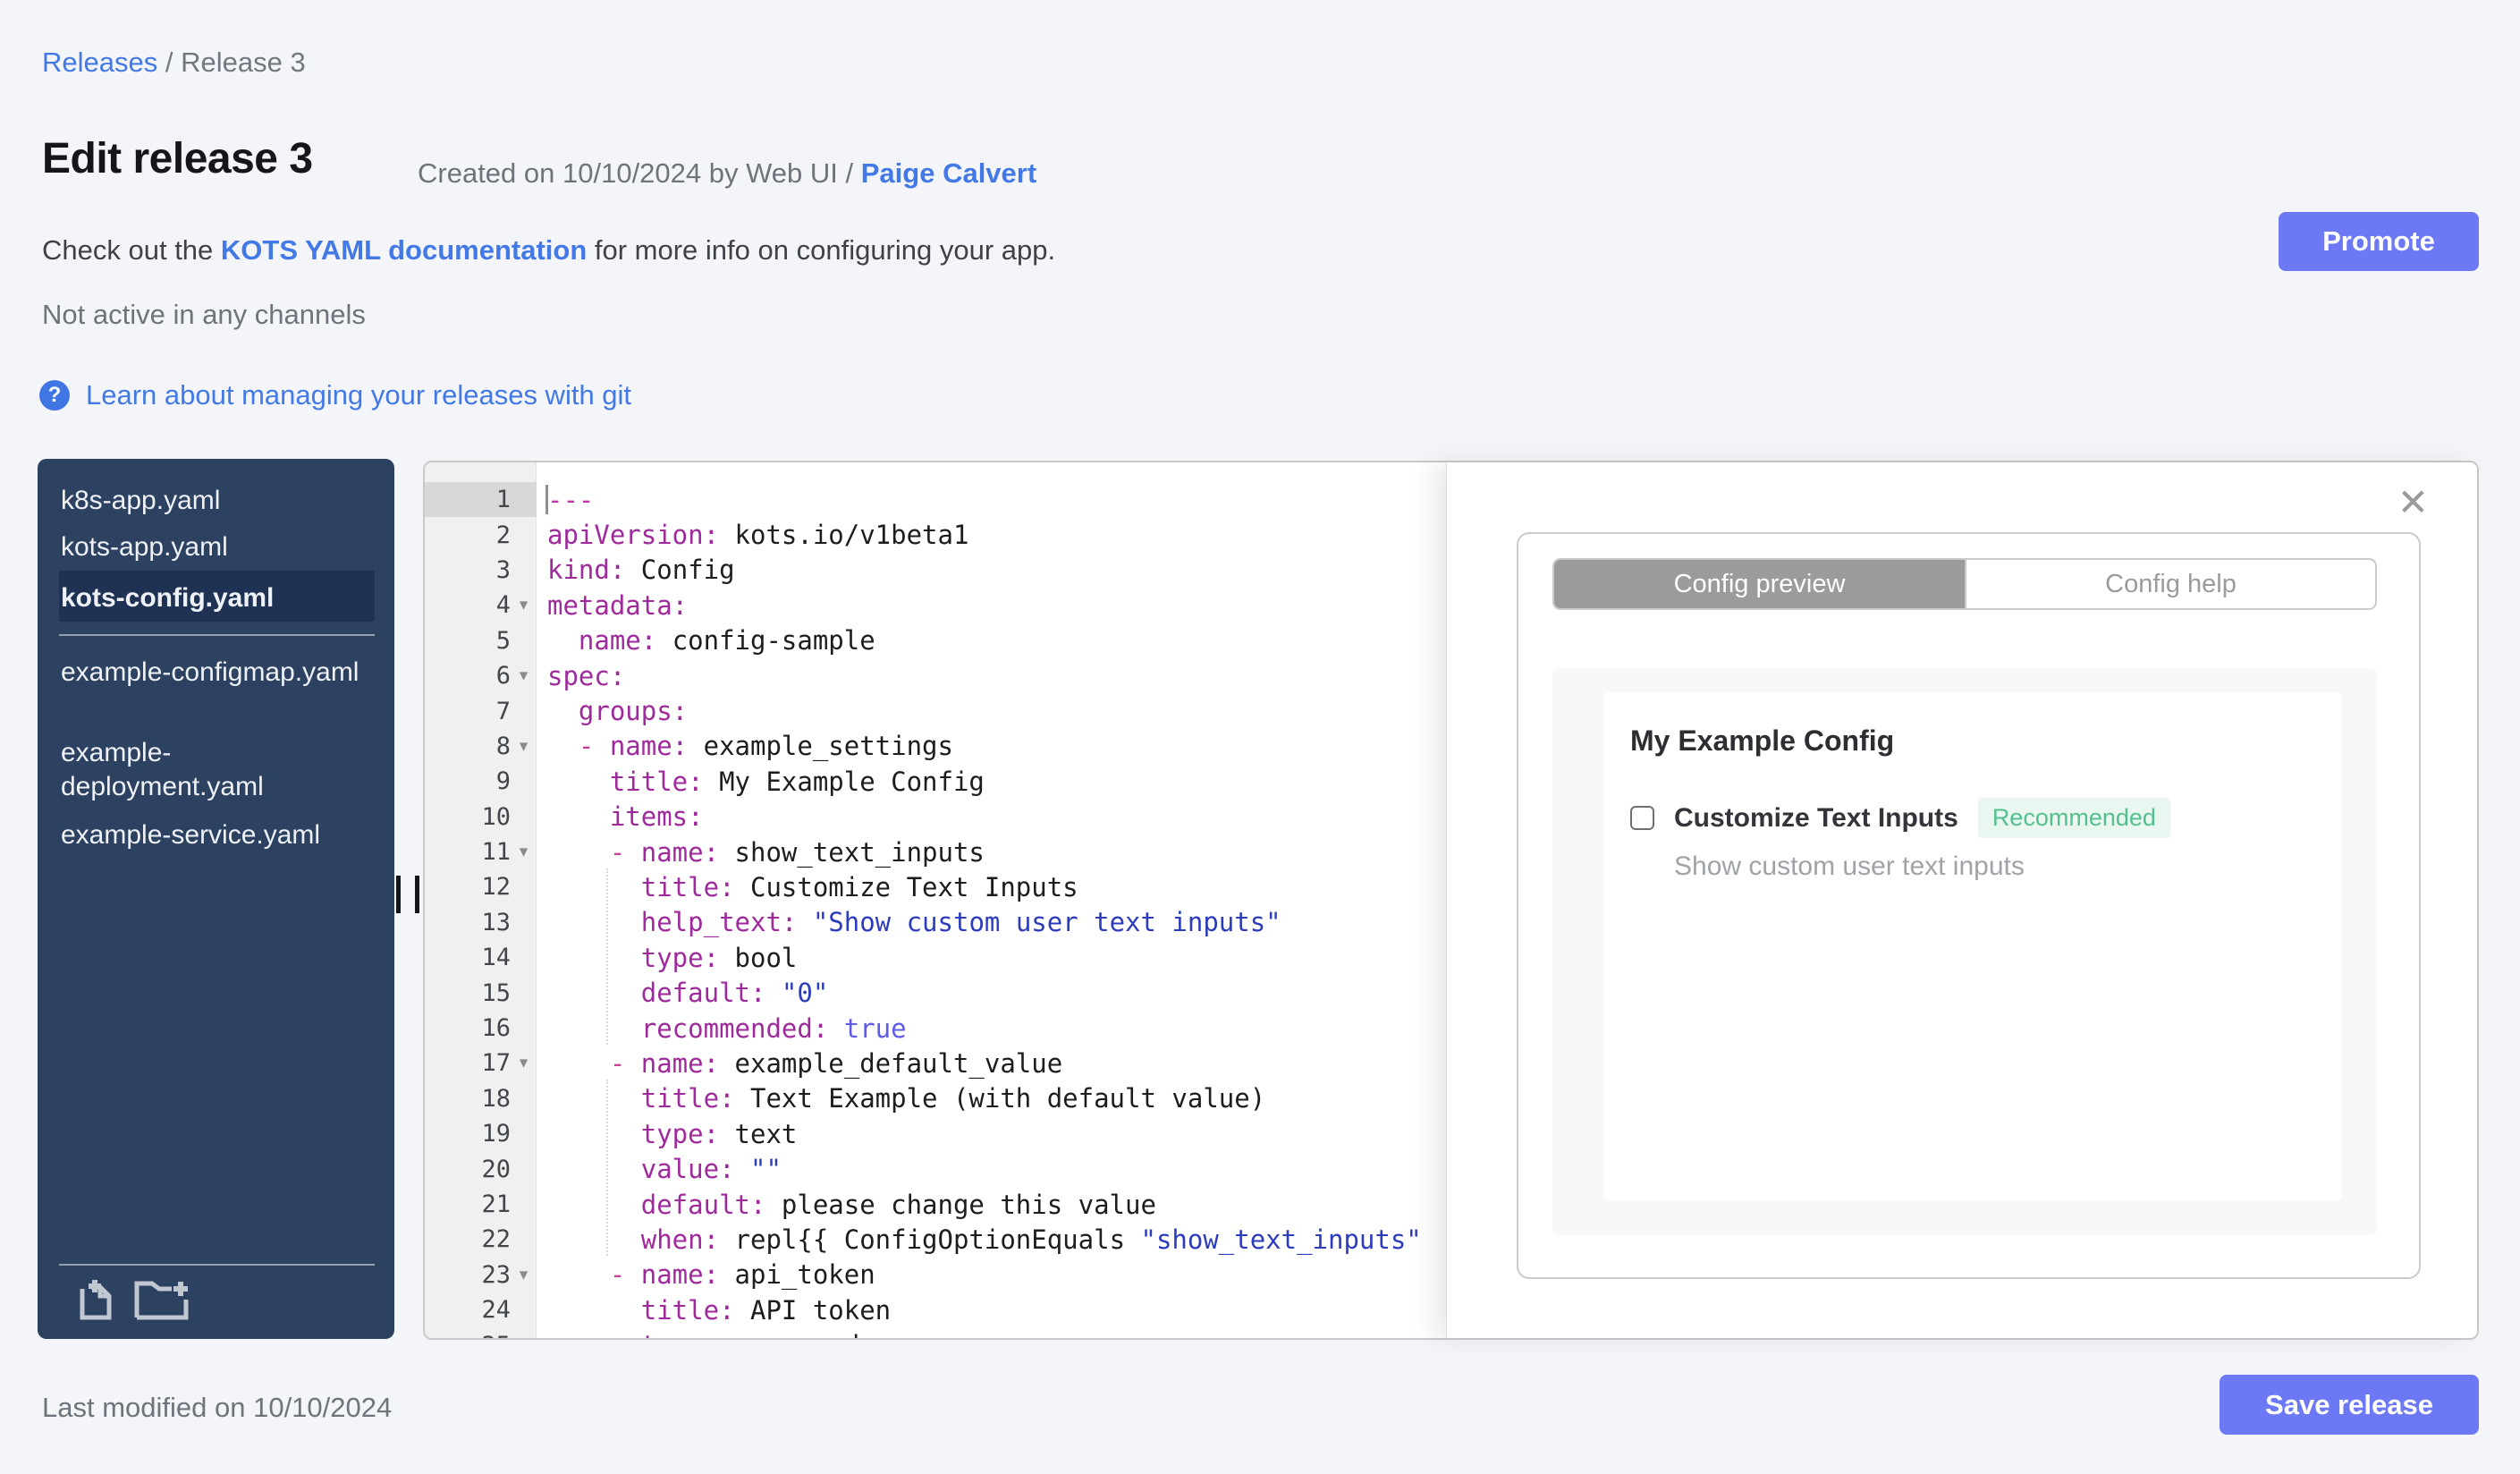  I want to click on code-text: - name: show_text_inputs, so click(797, 852).